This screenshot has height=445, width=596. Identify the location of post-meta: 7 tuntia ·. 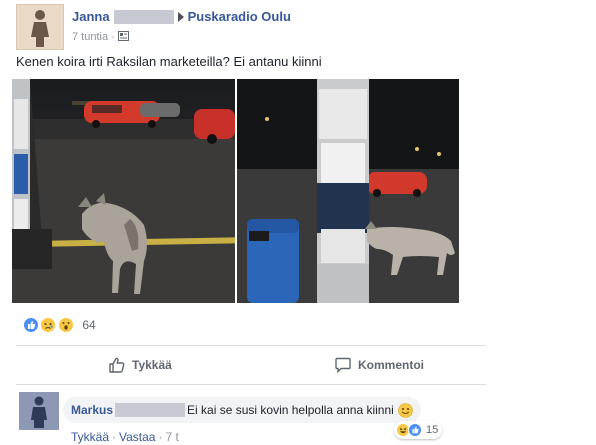
(100, 37).